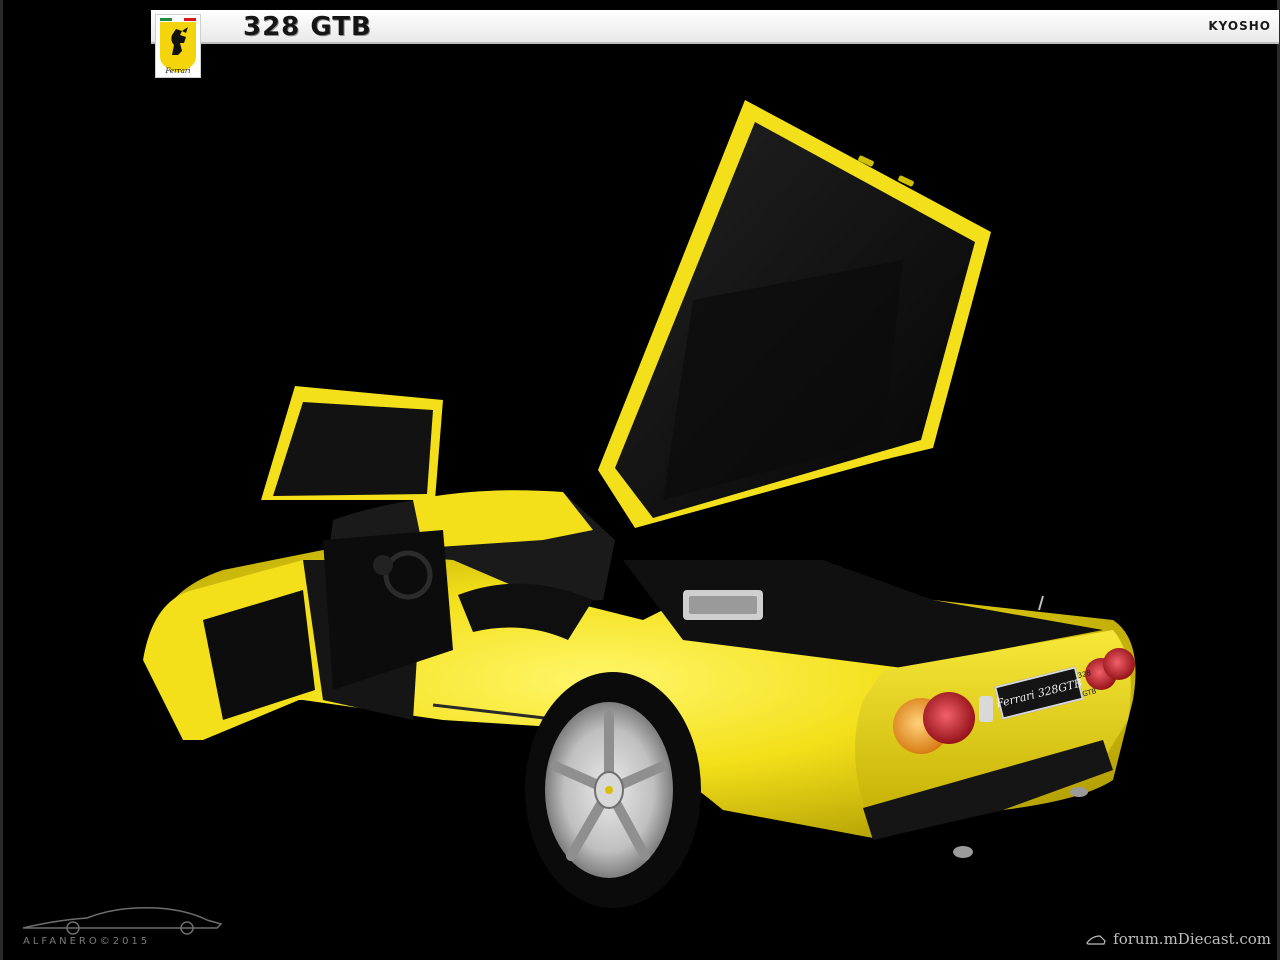 Image resolution: width=1280 pixels, height=960 pixels. What do you see at coordinates (1096, 940) in the screenshot?
I see `car-outline-icon` at bounding box center [1096, 940].